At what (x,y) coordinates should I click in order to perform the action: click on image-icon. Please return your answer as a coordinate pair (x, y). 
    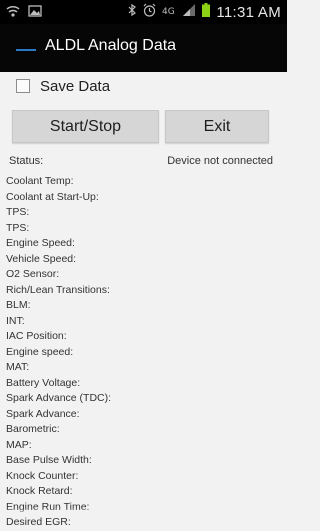
    Looking at the image, I should click on (35, 13).